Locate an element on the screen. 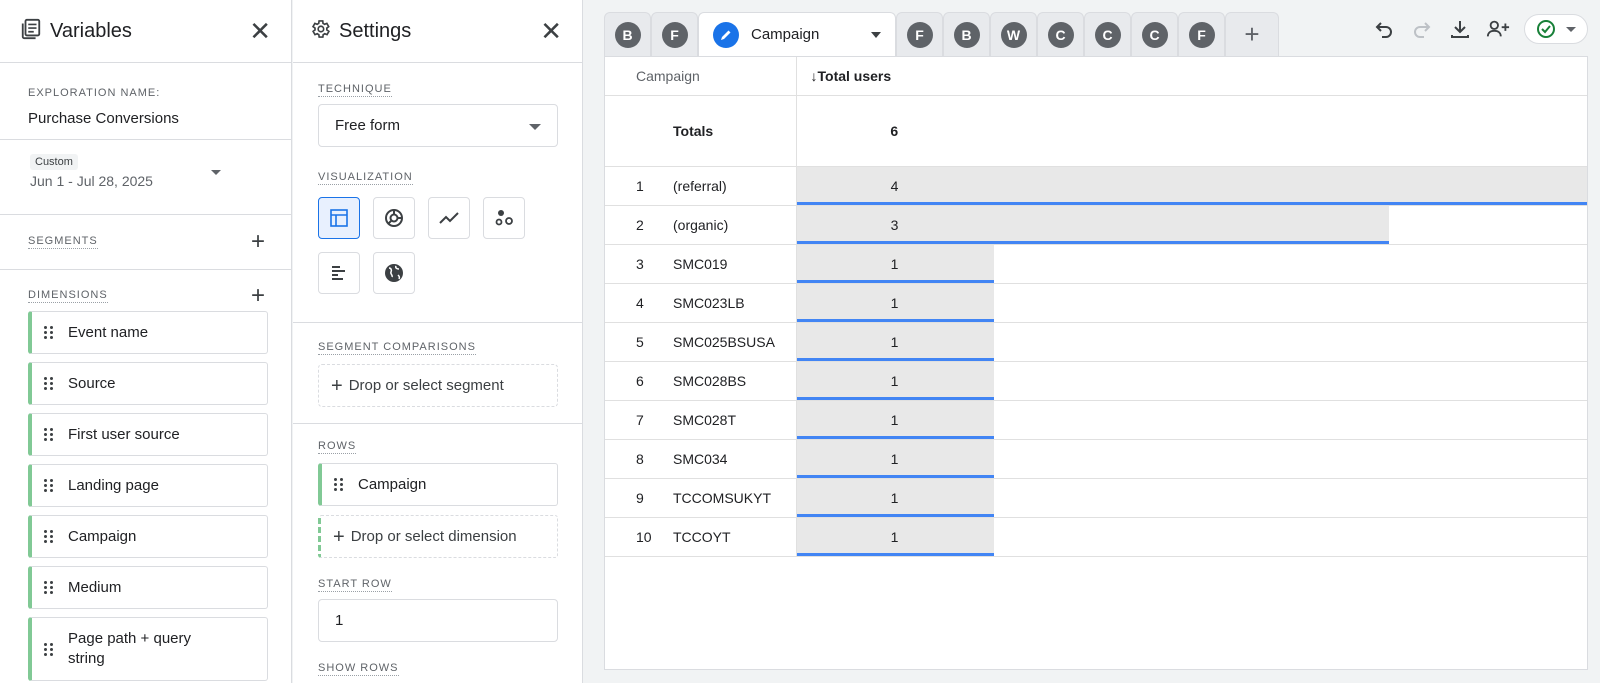  tab: W is located at coordinates (1013, 34).